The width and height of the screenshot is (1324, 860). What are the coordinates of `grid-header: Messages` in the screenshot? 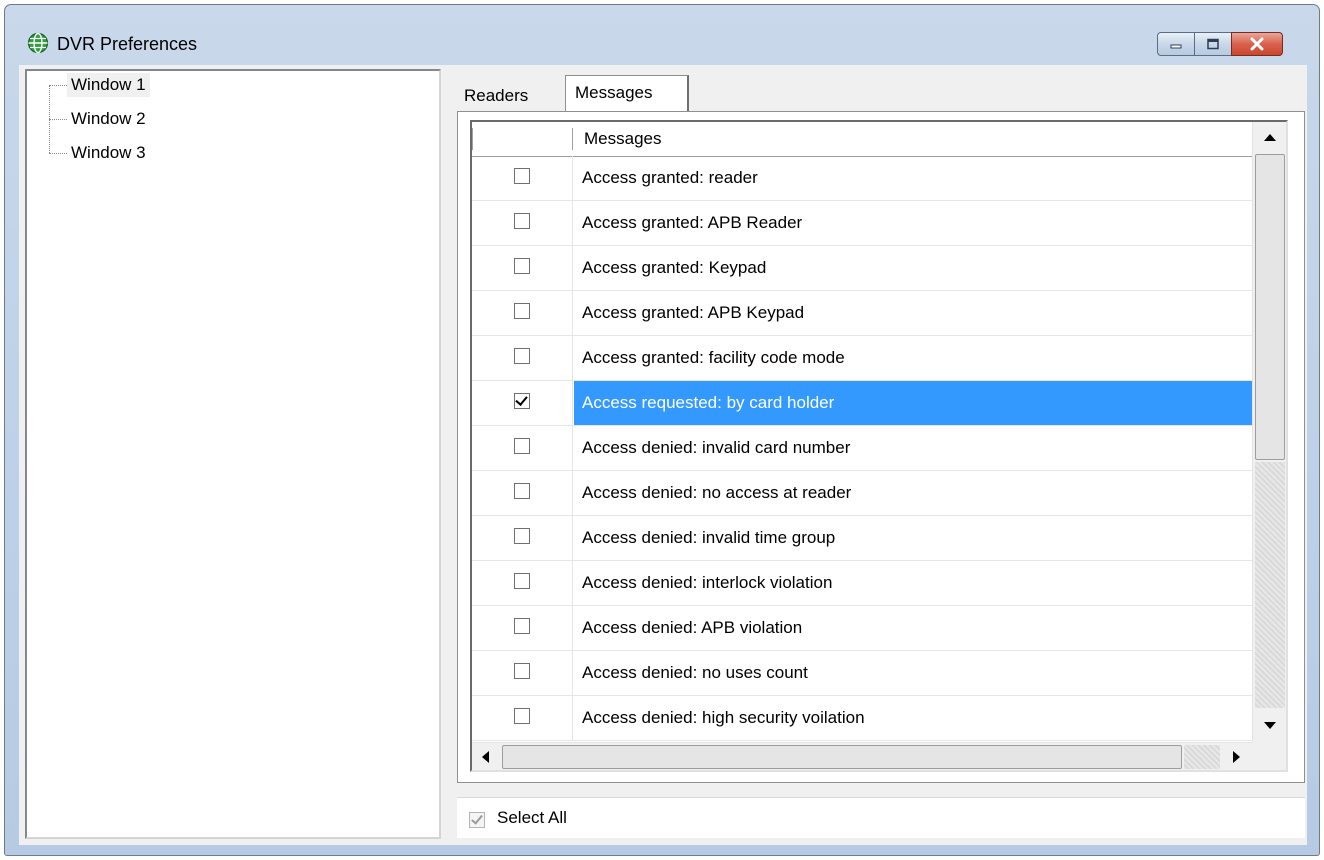 It's located at (862, 139).